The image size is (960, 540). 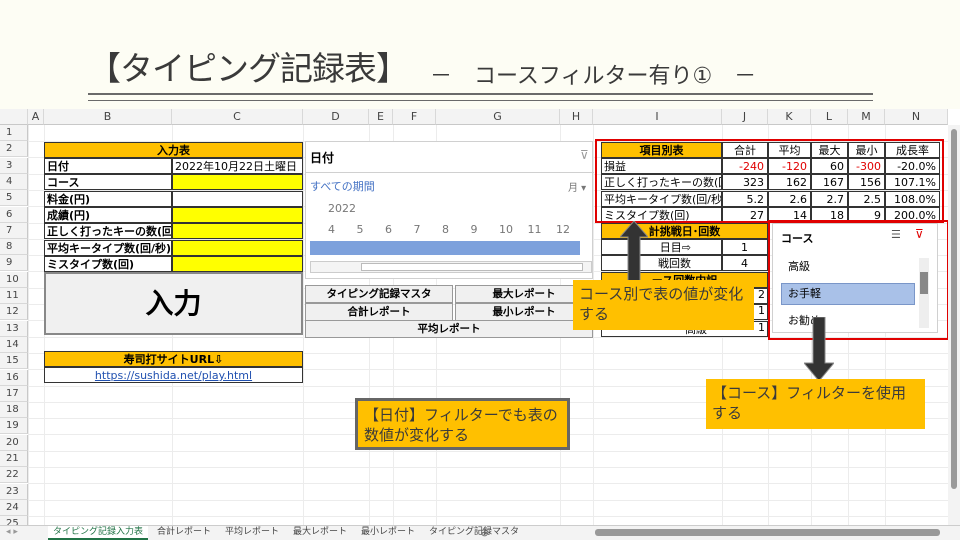 I want to click on input-field: 2022年10月22日土曜日, so click(x=237, y=166).